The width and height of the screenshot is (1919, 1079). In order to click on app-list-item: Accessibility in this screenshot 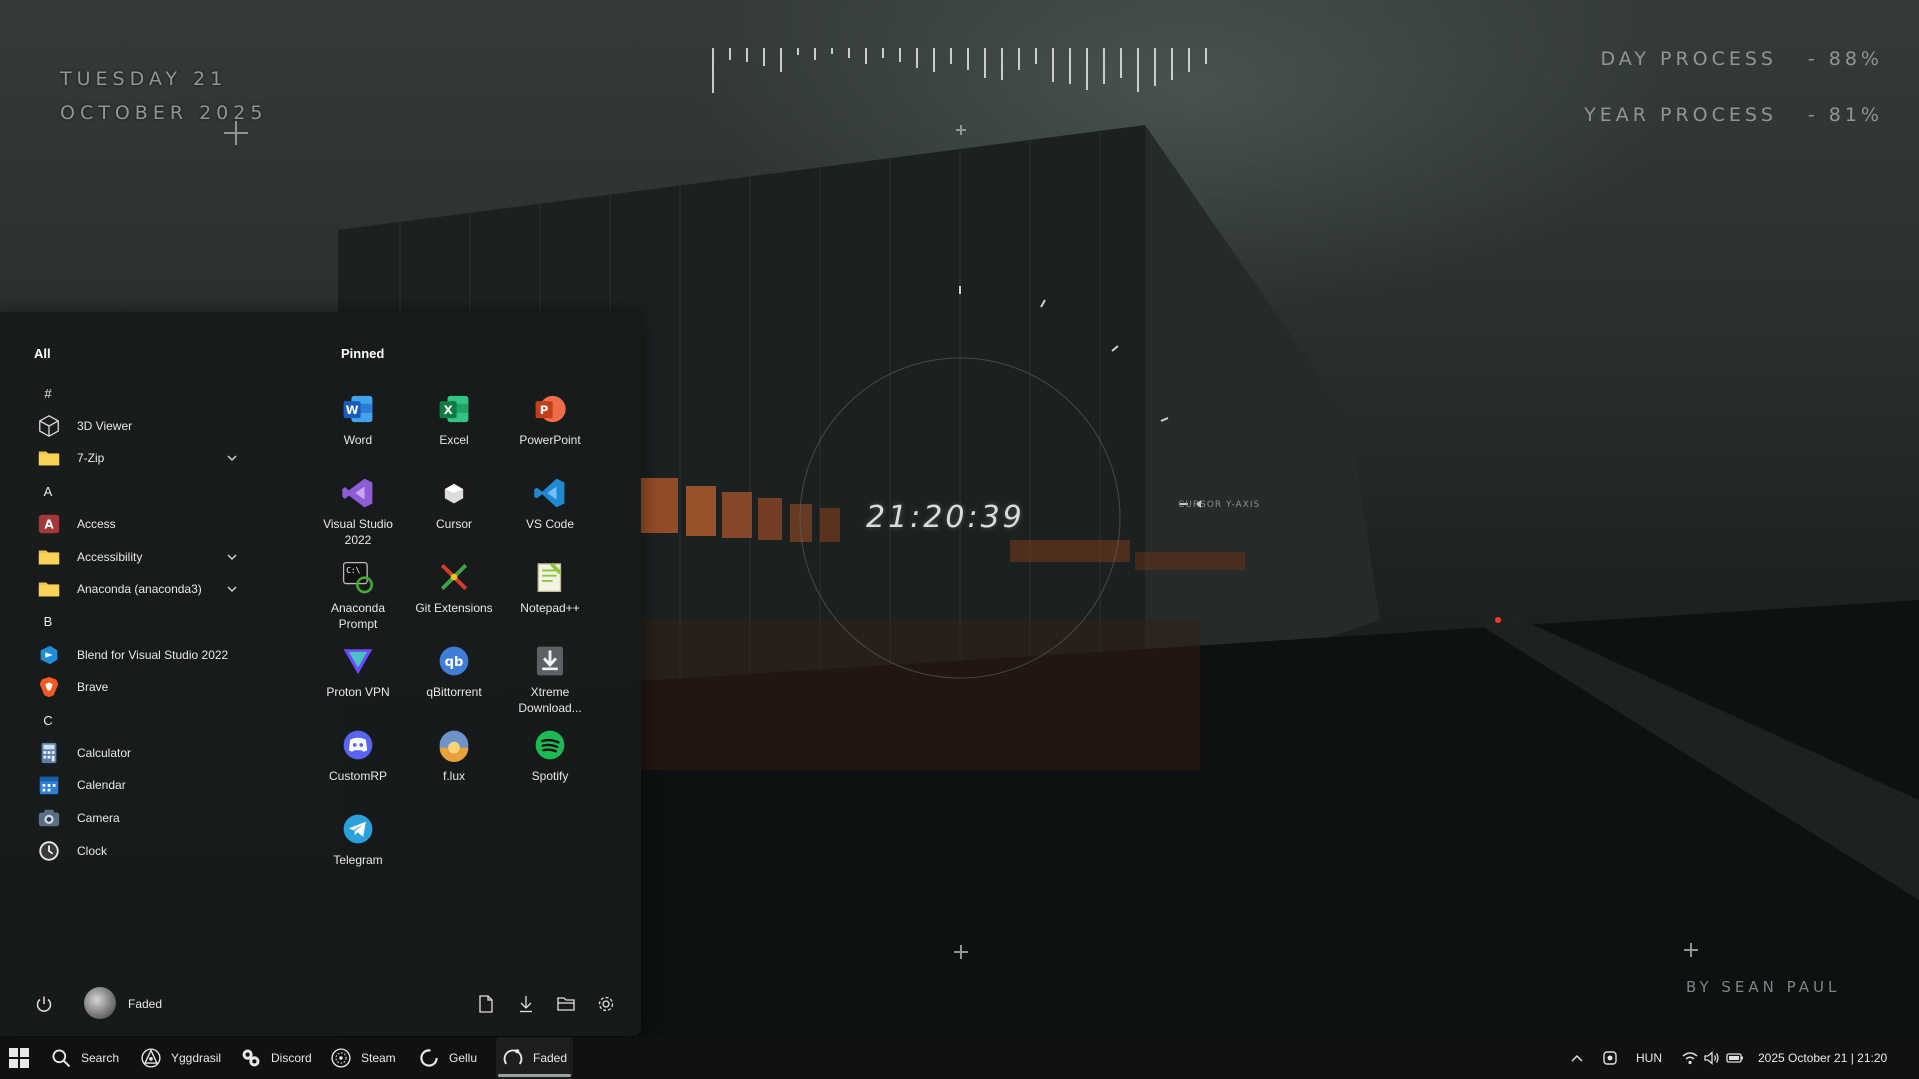, I will do `click(133, 557)`.